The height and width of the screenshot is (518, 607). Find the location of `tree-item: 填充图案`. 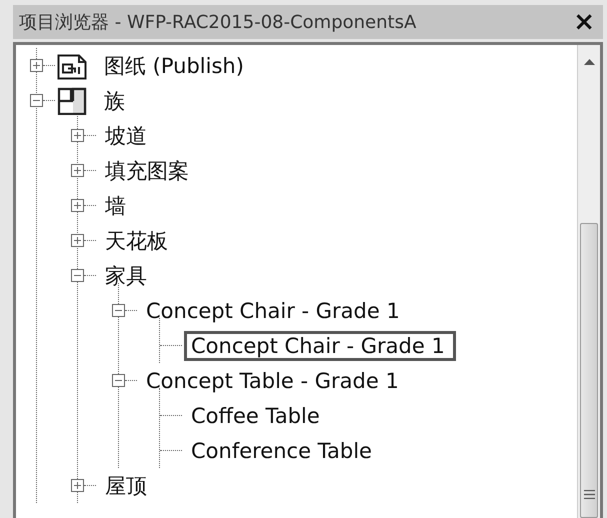

tree-item: 填充图案 is located at coordinates (149, 171).